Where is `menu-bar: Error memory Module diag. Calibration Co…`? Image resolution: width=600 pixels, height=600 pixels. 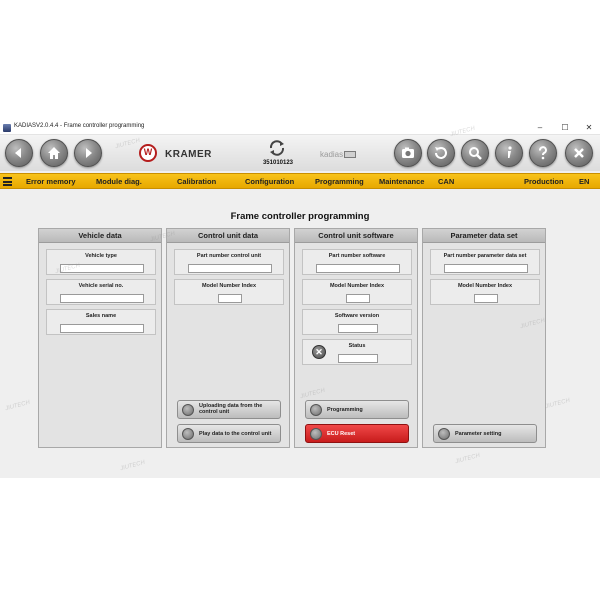
menu-bar: Error memory Module diag. Calibration Co… is located at coordinates (300, 181).